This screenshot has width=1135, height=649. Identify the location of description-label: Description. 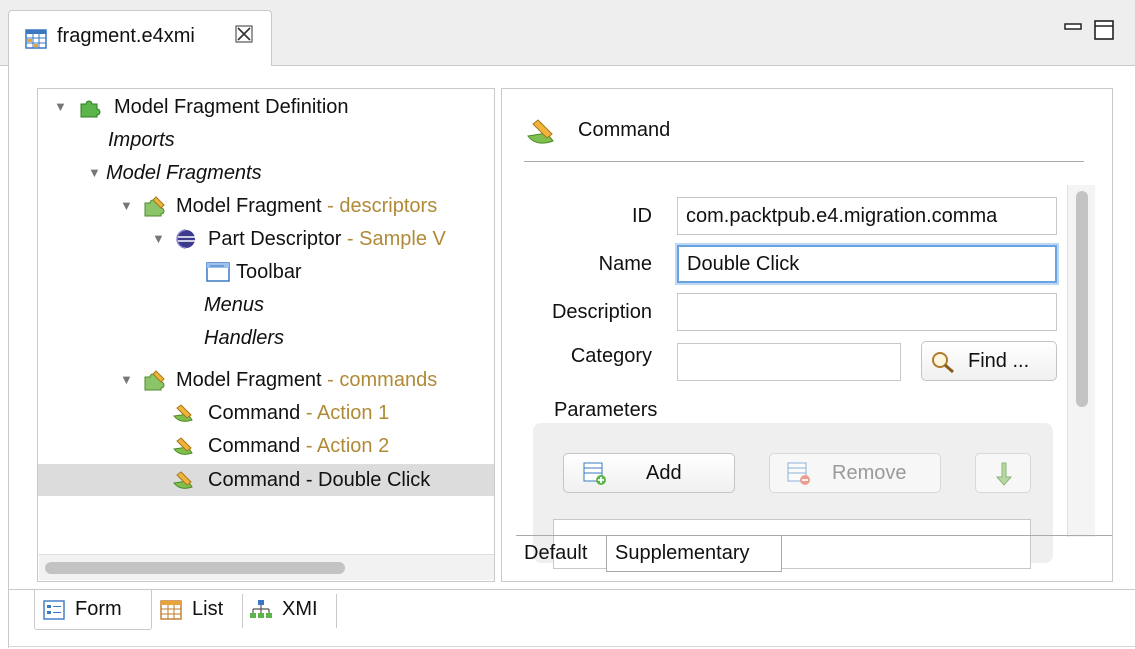
(601, 312).